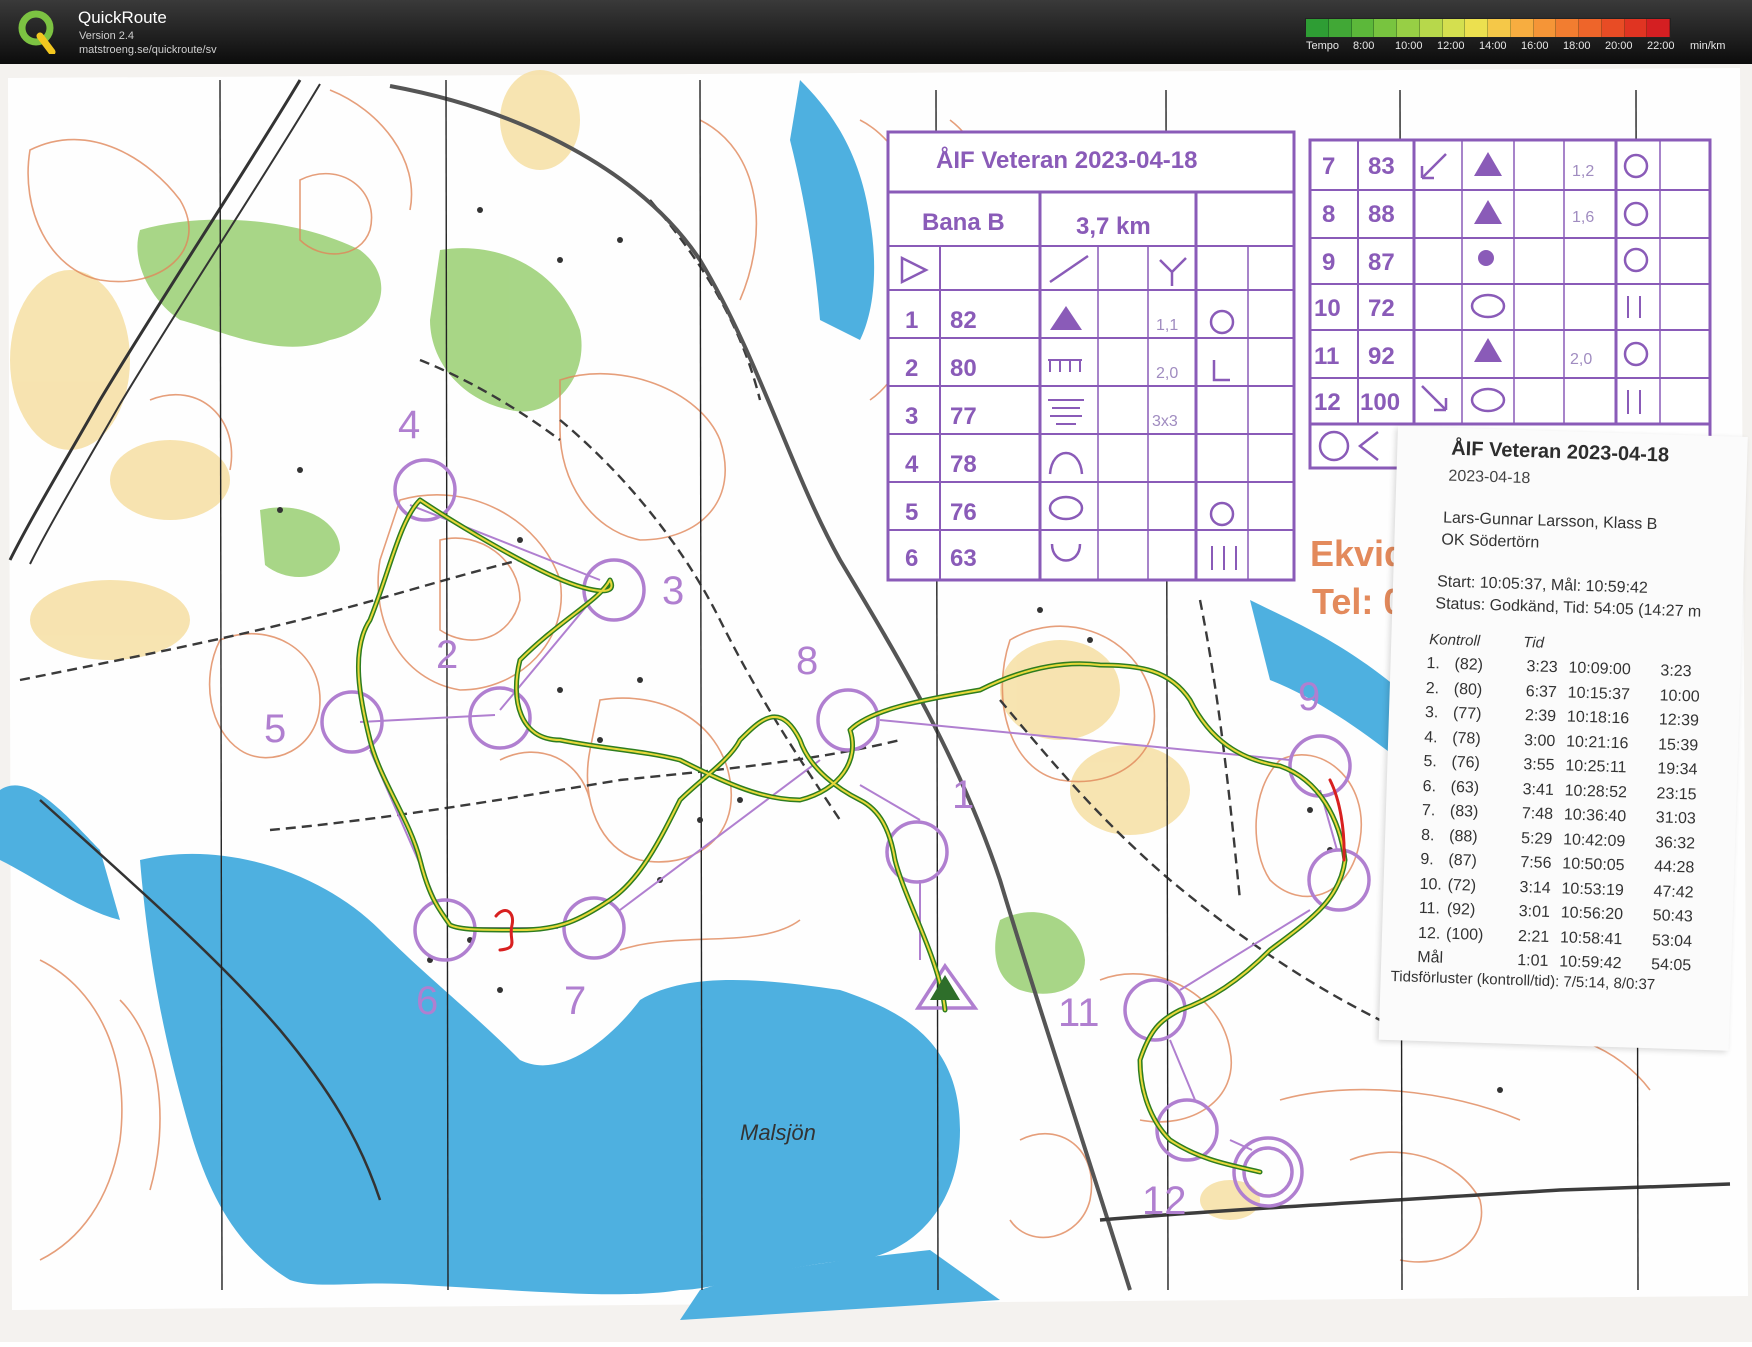 The image size is (1752, 1347). Describe the element at coordinates (1493, 46) in the screenshot. I see `tempo-tick: 14:00` at that location.